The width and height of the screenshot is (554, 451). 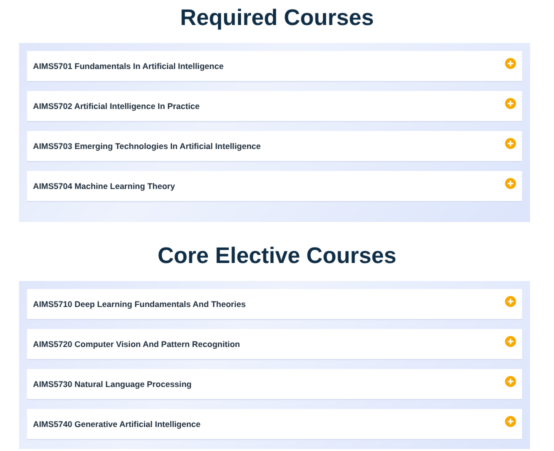 What do you see at coordinates (274, 106) in the screenshot?
I see `course-accordion-item: AIMS5702 Artificial Intelligence In Practice` at bounding box center [274, 106].